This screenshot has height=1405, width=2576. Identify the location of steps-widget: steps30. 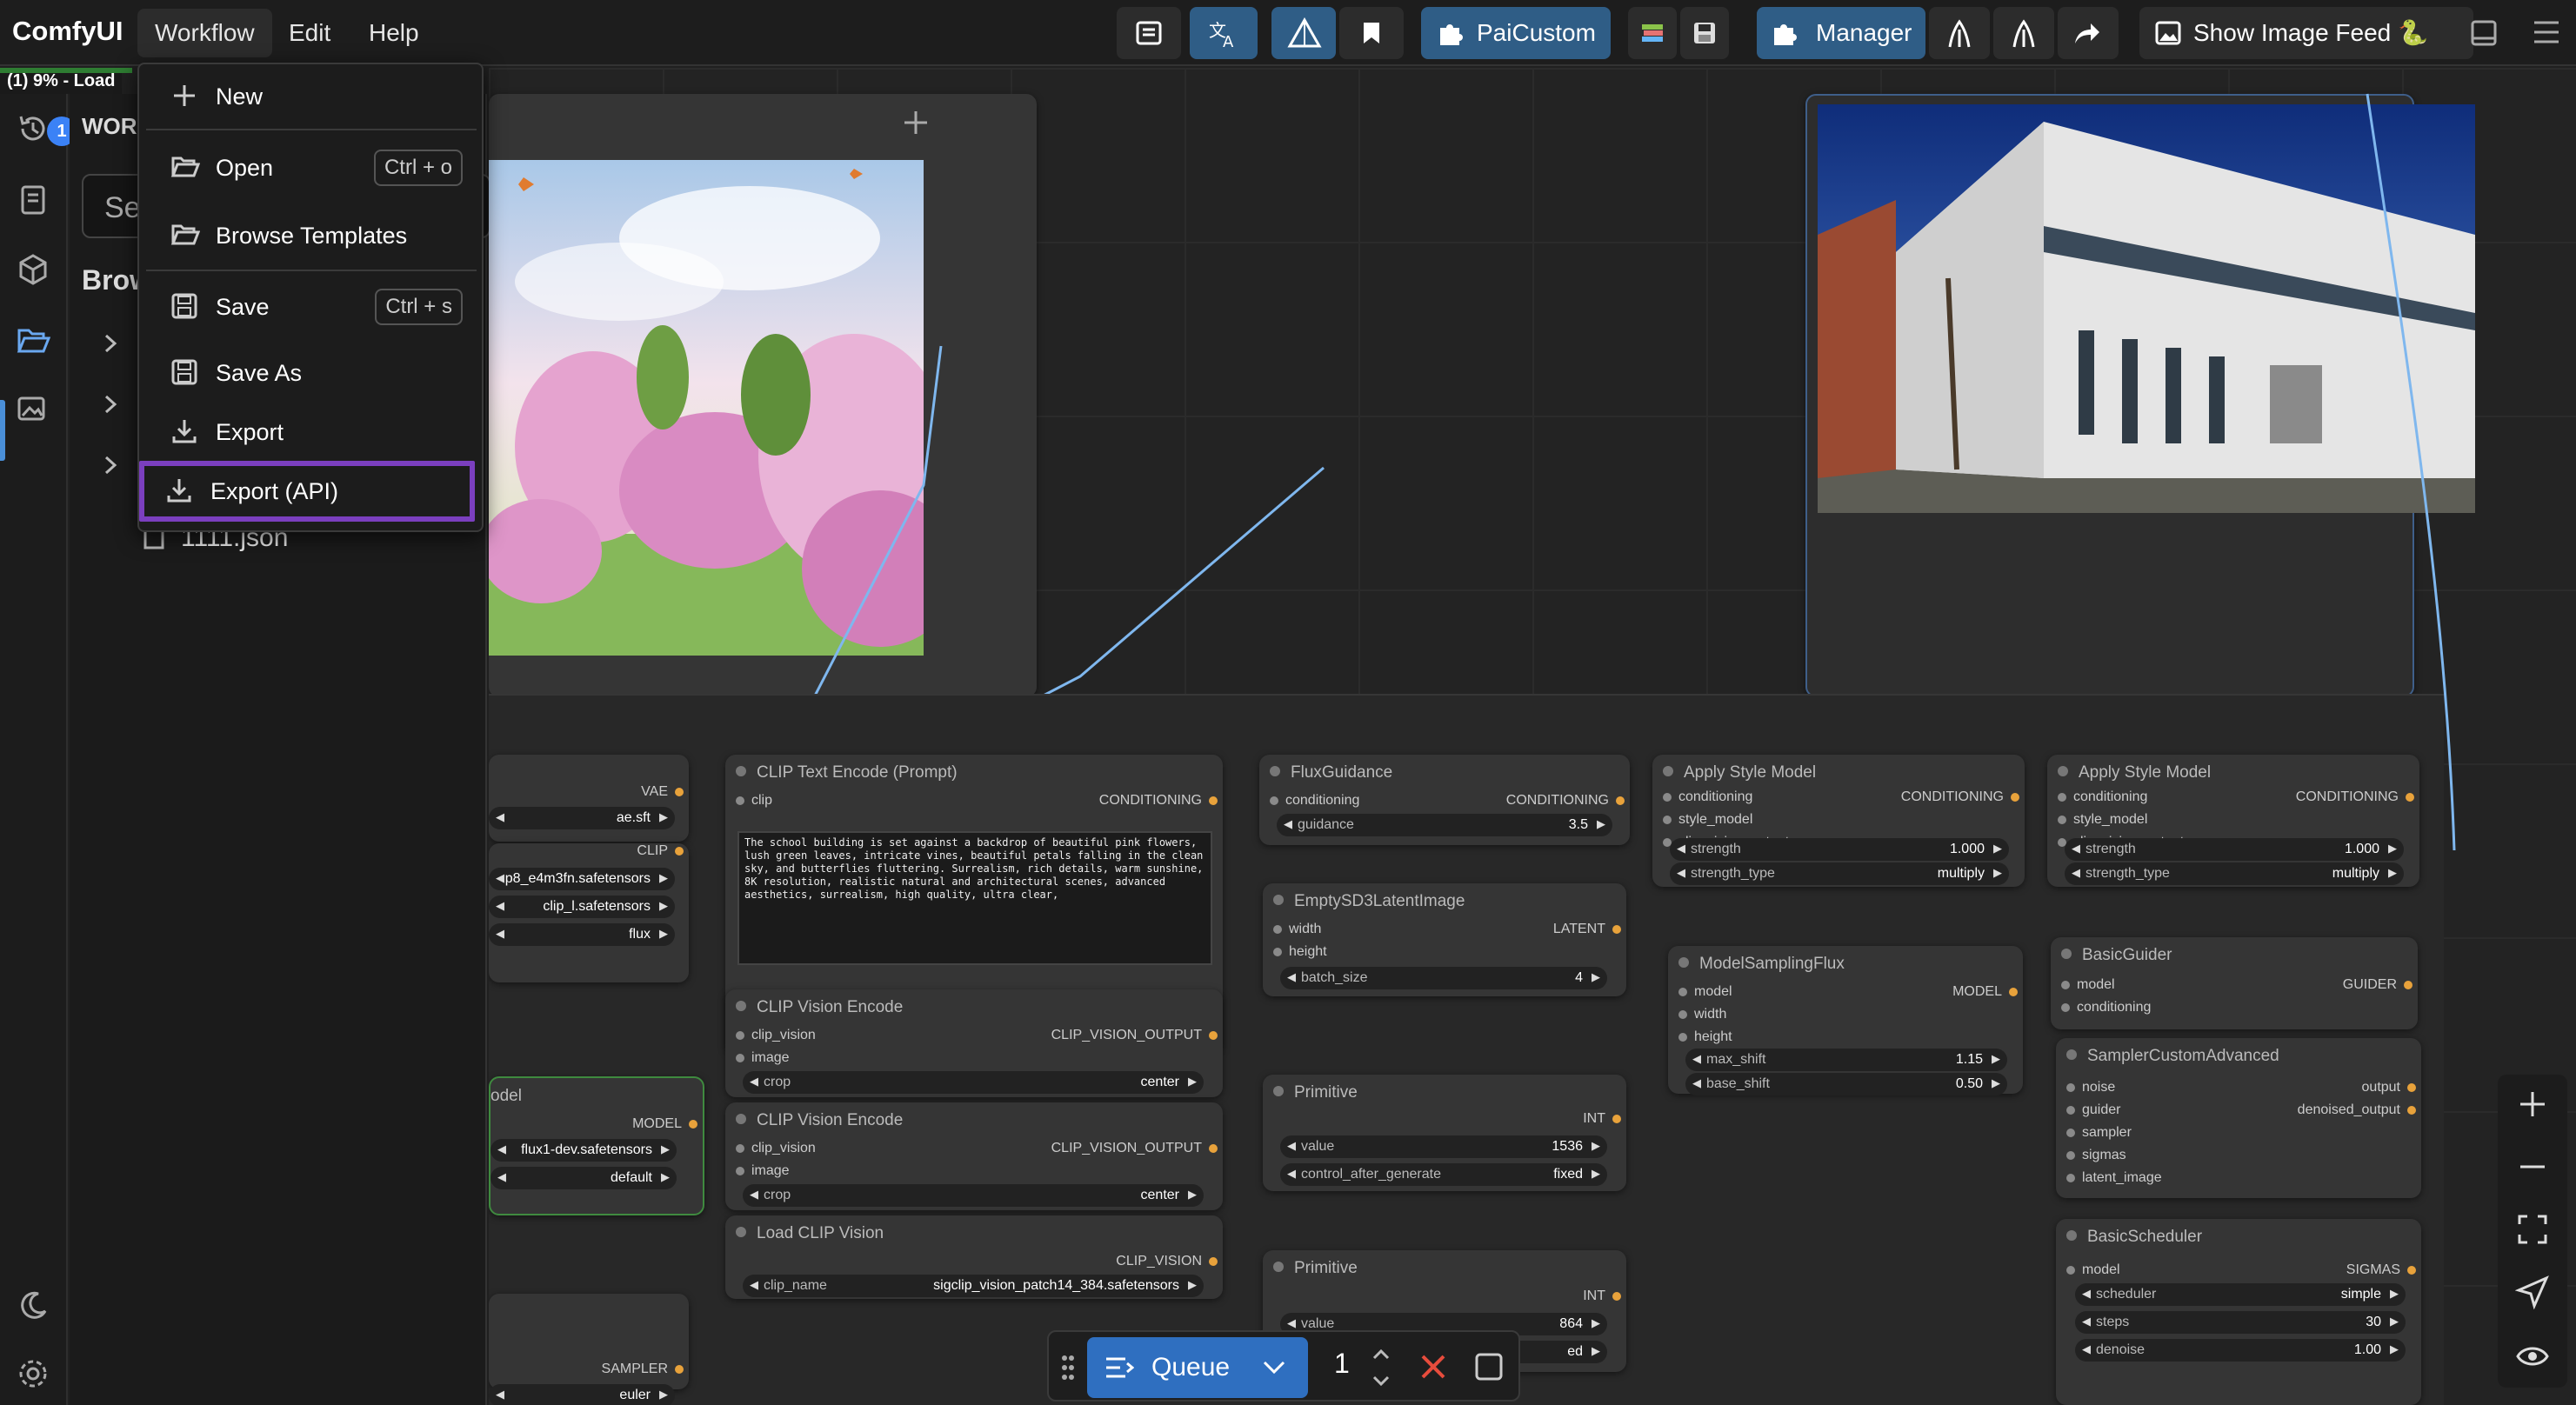
(2240, 1322).